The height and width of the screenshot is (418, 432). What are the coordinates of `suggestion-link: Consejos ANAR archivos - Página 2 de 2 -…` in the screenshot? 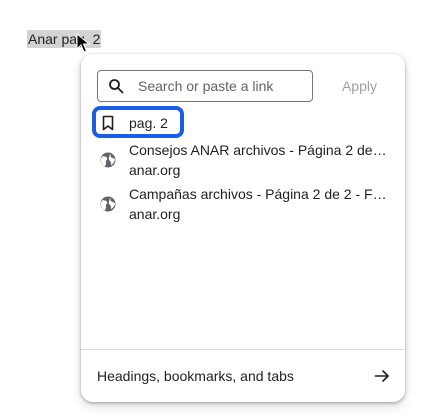 It's located at (243, 161).